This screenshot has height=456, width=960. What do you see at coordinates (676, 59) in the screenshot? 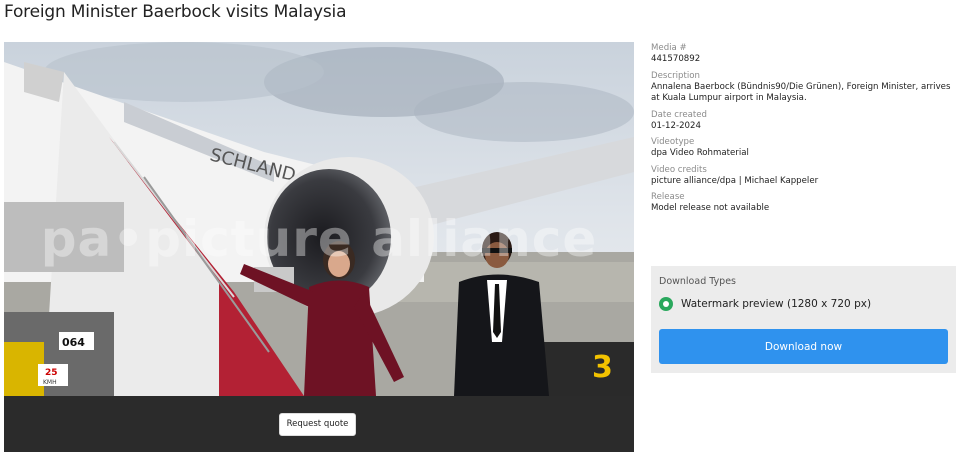
I see `media-number-value: 441570892` at bounding box center [676, 59].